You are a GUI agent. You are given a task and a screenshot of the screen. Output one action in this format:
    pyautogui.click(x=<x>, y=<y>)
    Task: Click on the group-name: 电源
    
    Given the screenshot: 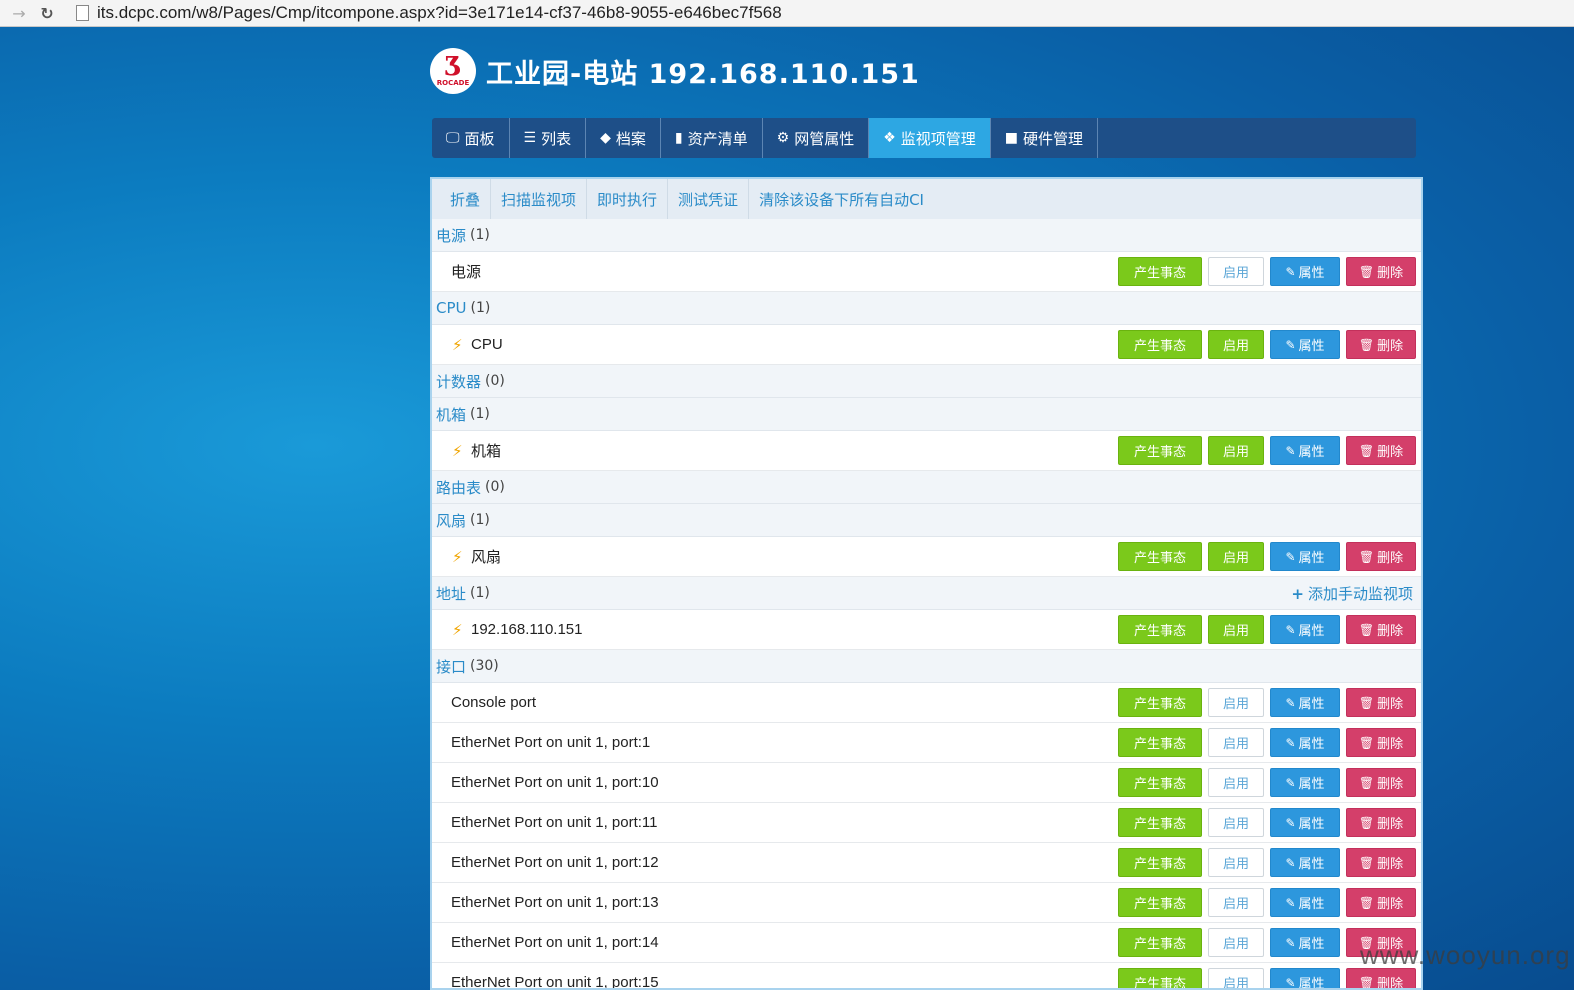 What is the action you would take?
    pyautogui.click(x=451, y=235)
    